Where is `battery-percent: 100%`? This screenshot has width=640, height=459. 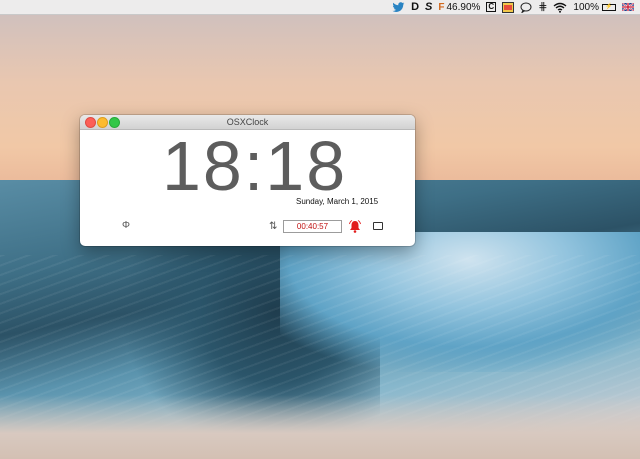
battery-percent: 100% is located at coordinates (586, 7).